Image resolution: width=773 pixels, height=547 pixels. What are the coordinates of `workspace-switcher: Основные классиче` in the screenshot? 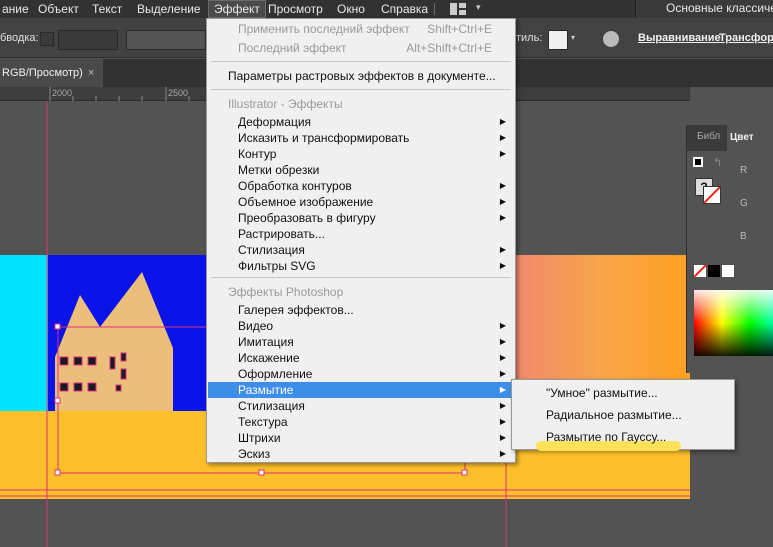 It's located at (704, 9).